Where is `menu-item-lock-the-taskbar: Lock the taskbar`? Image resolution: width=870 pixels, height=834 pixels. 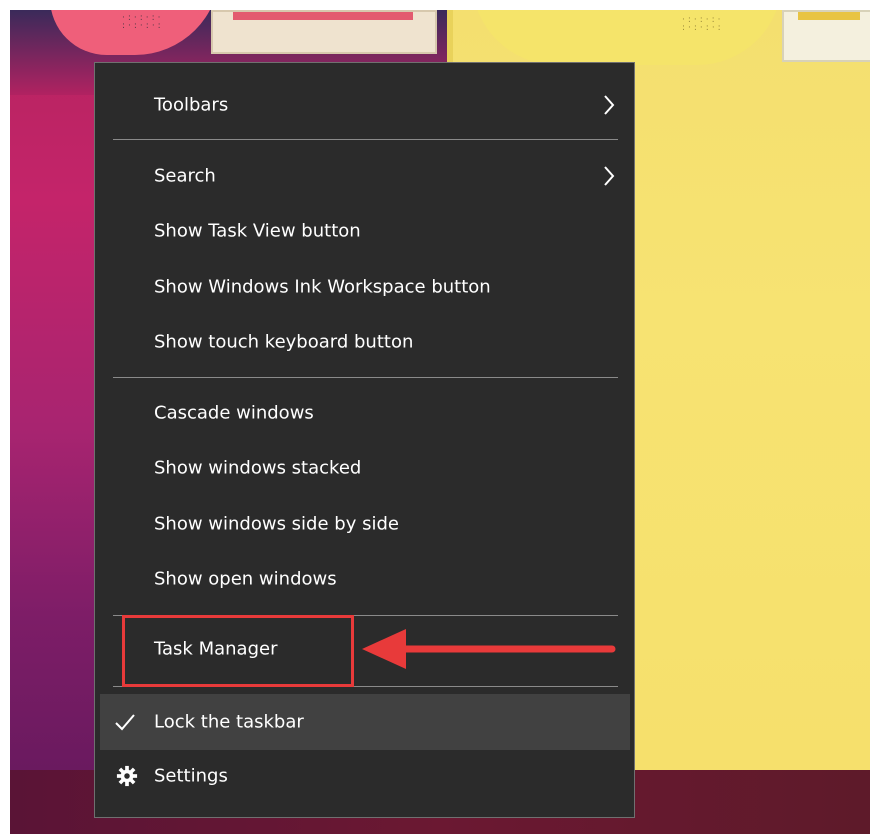
menu-item-lock-the-taskbar: Lock the taskbar is located at coordinates (365, 722).